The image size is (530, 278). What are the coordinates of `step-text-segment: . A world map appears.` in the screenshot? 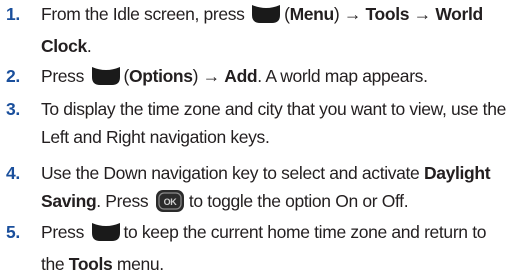 It's located at (342, 76).